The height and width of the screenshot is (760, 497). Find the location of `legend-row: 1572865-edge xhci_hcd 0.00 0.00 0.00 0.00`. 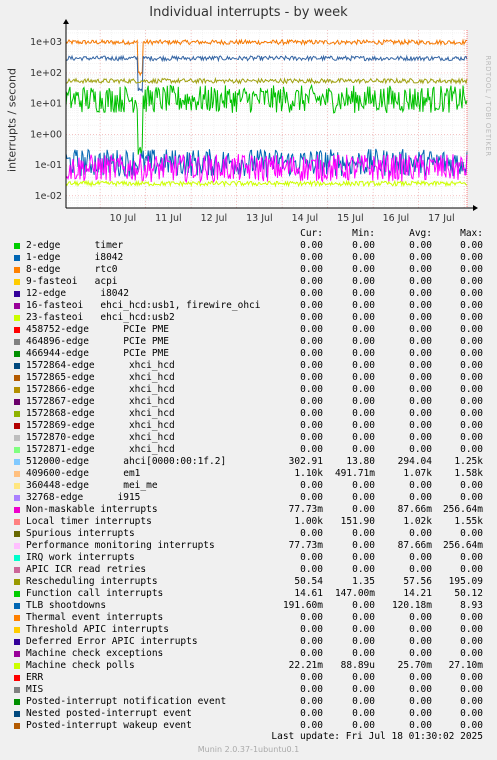

legend-row: 1572865-edge xhci_hcd 0.00 0.00 0.00 0.00 is located at coordinates (248, 378).